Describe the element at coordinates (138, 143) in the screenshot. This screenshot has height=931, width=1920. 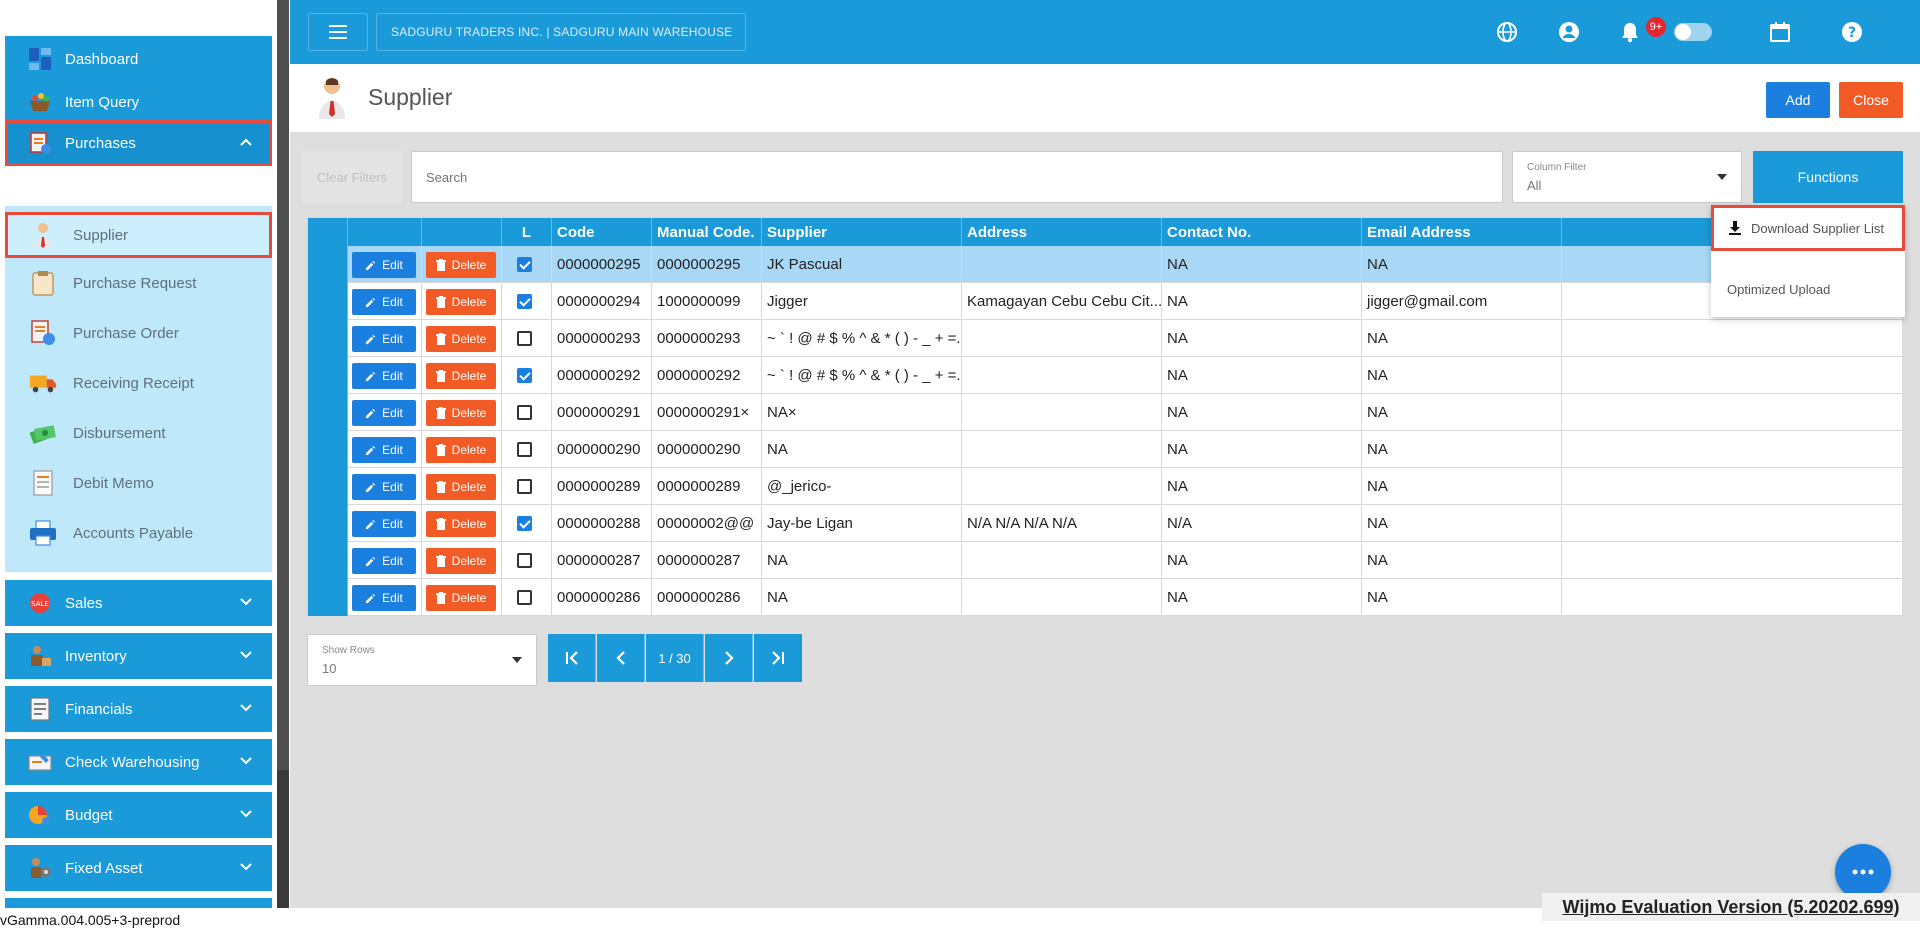
I see `sidebar-item-purchases: Purchases` at that location.